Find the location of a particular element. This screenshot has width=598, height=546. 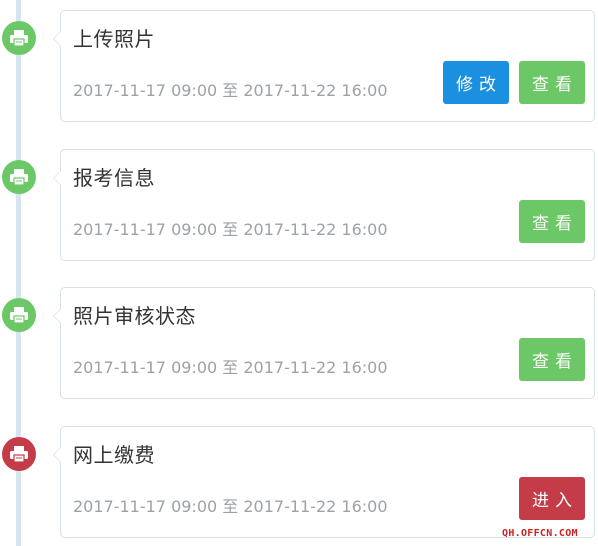

step-title: 照片审核状态 is located at coordinates (134, 316).